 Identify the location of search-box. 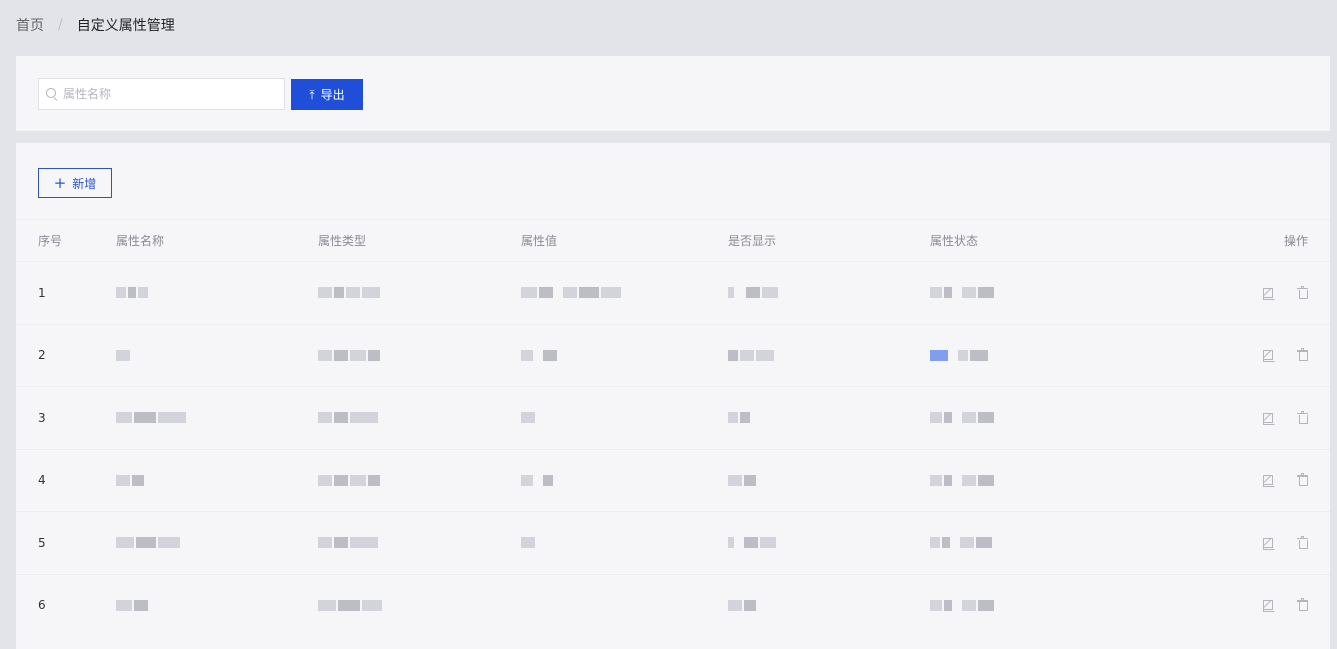
(161, 94).